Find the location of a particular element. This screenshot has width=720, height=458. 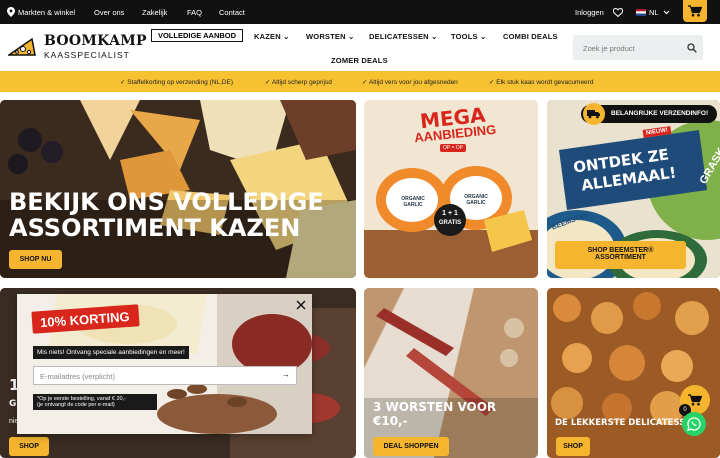

business-link: Zakelijk is located at coordinates (154, 12).